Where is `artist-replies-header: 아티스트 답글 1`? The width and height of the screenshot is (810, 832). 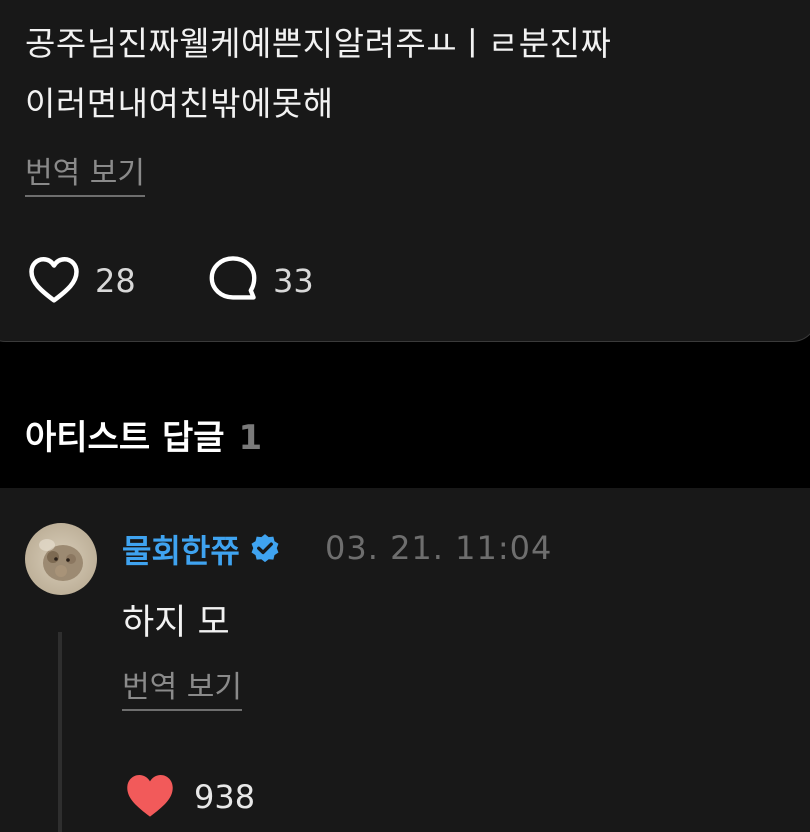
artist-replies-header: 아티스트 답글 1 is located at coordinates (143, 434).